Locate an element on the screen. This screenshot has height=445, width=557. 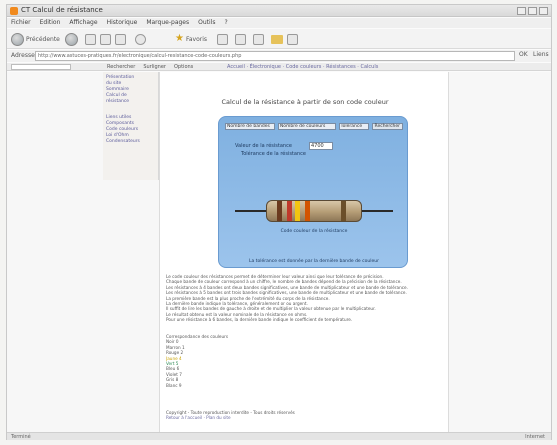
mail-button is located at coordinates (240, 39).